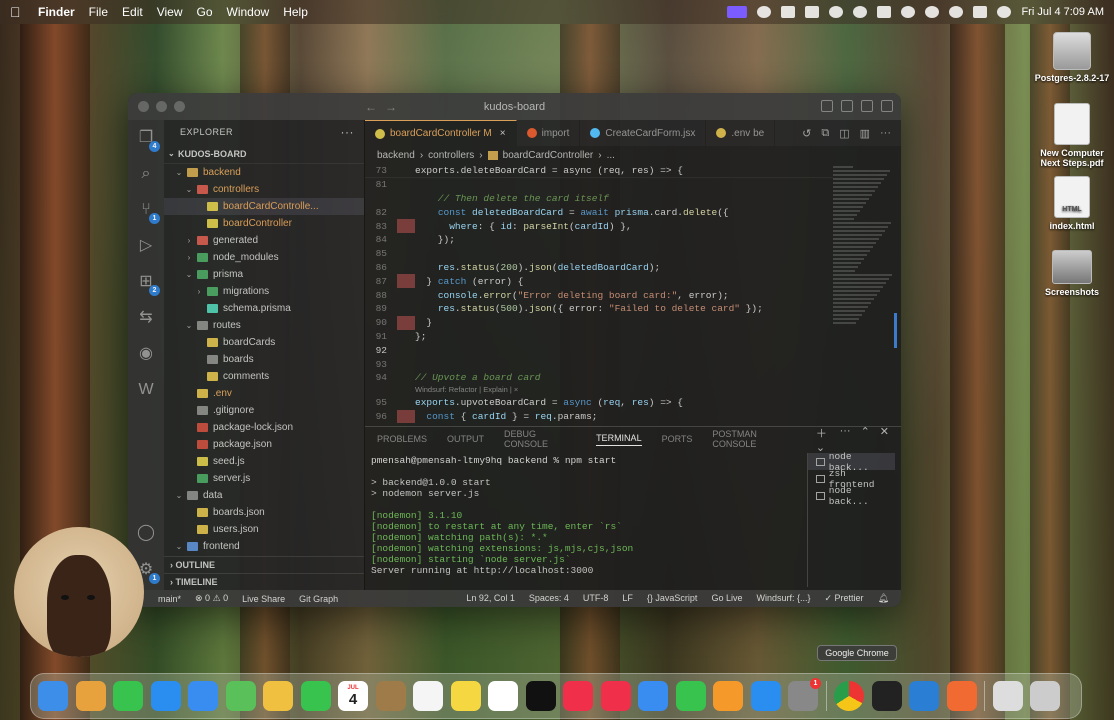 Image resolution: width=1114 pixels, height=720 pixels. I want to click on finder-icon, so click(53, 696).